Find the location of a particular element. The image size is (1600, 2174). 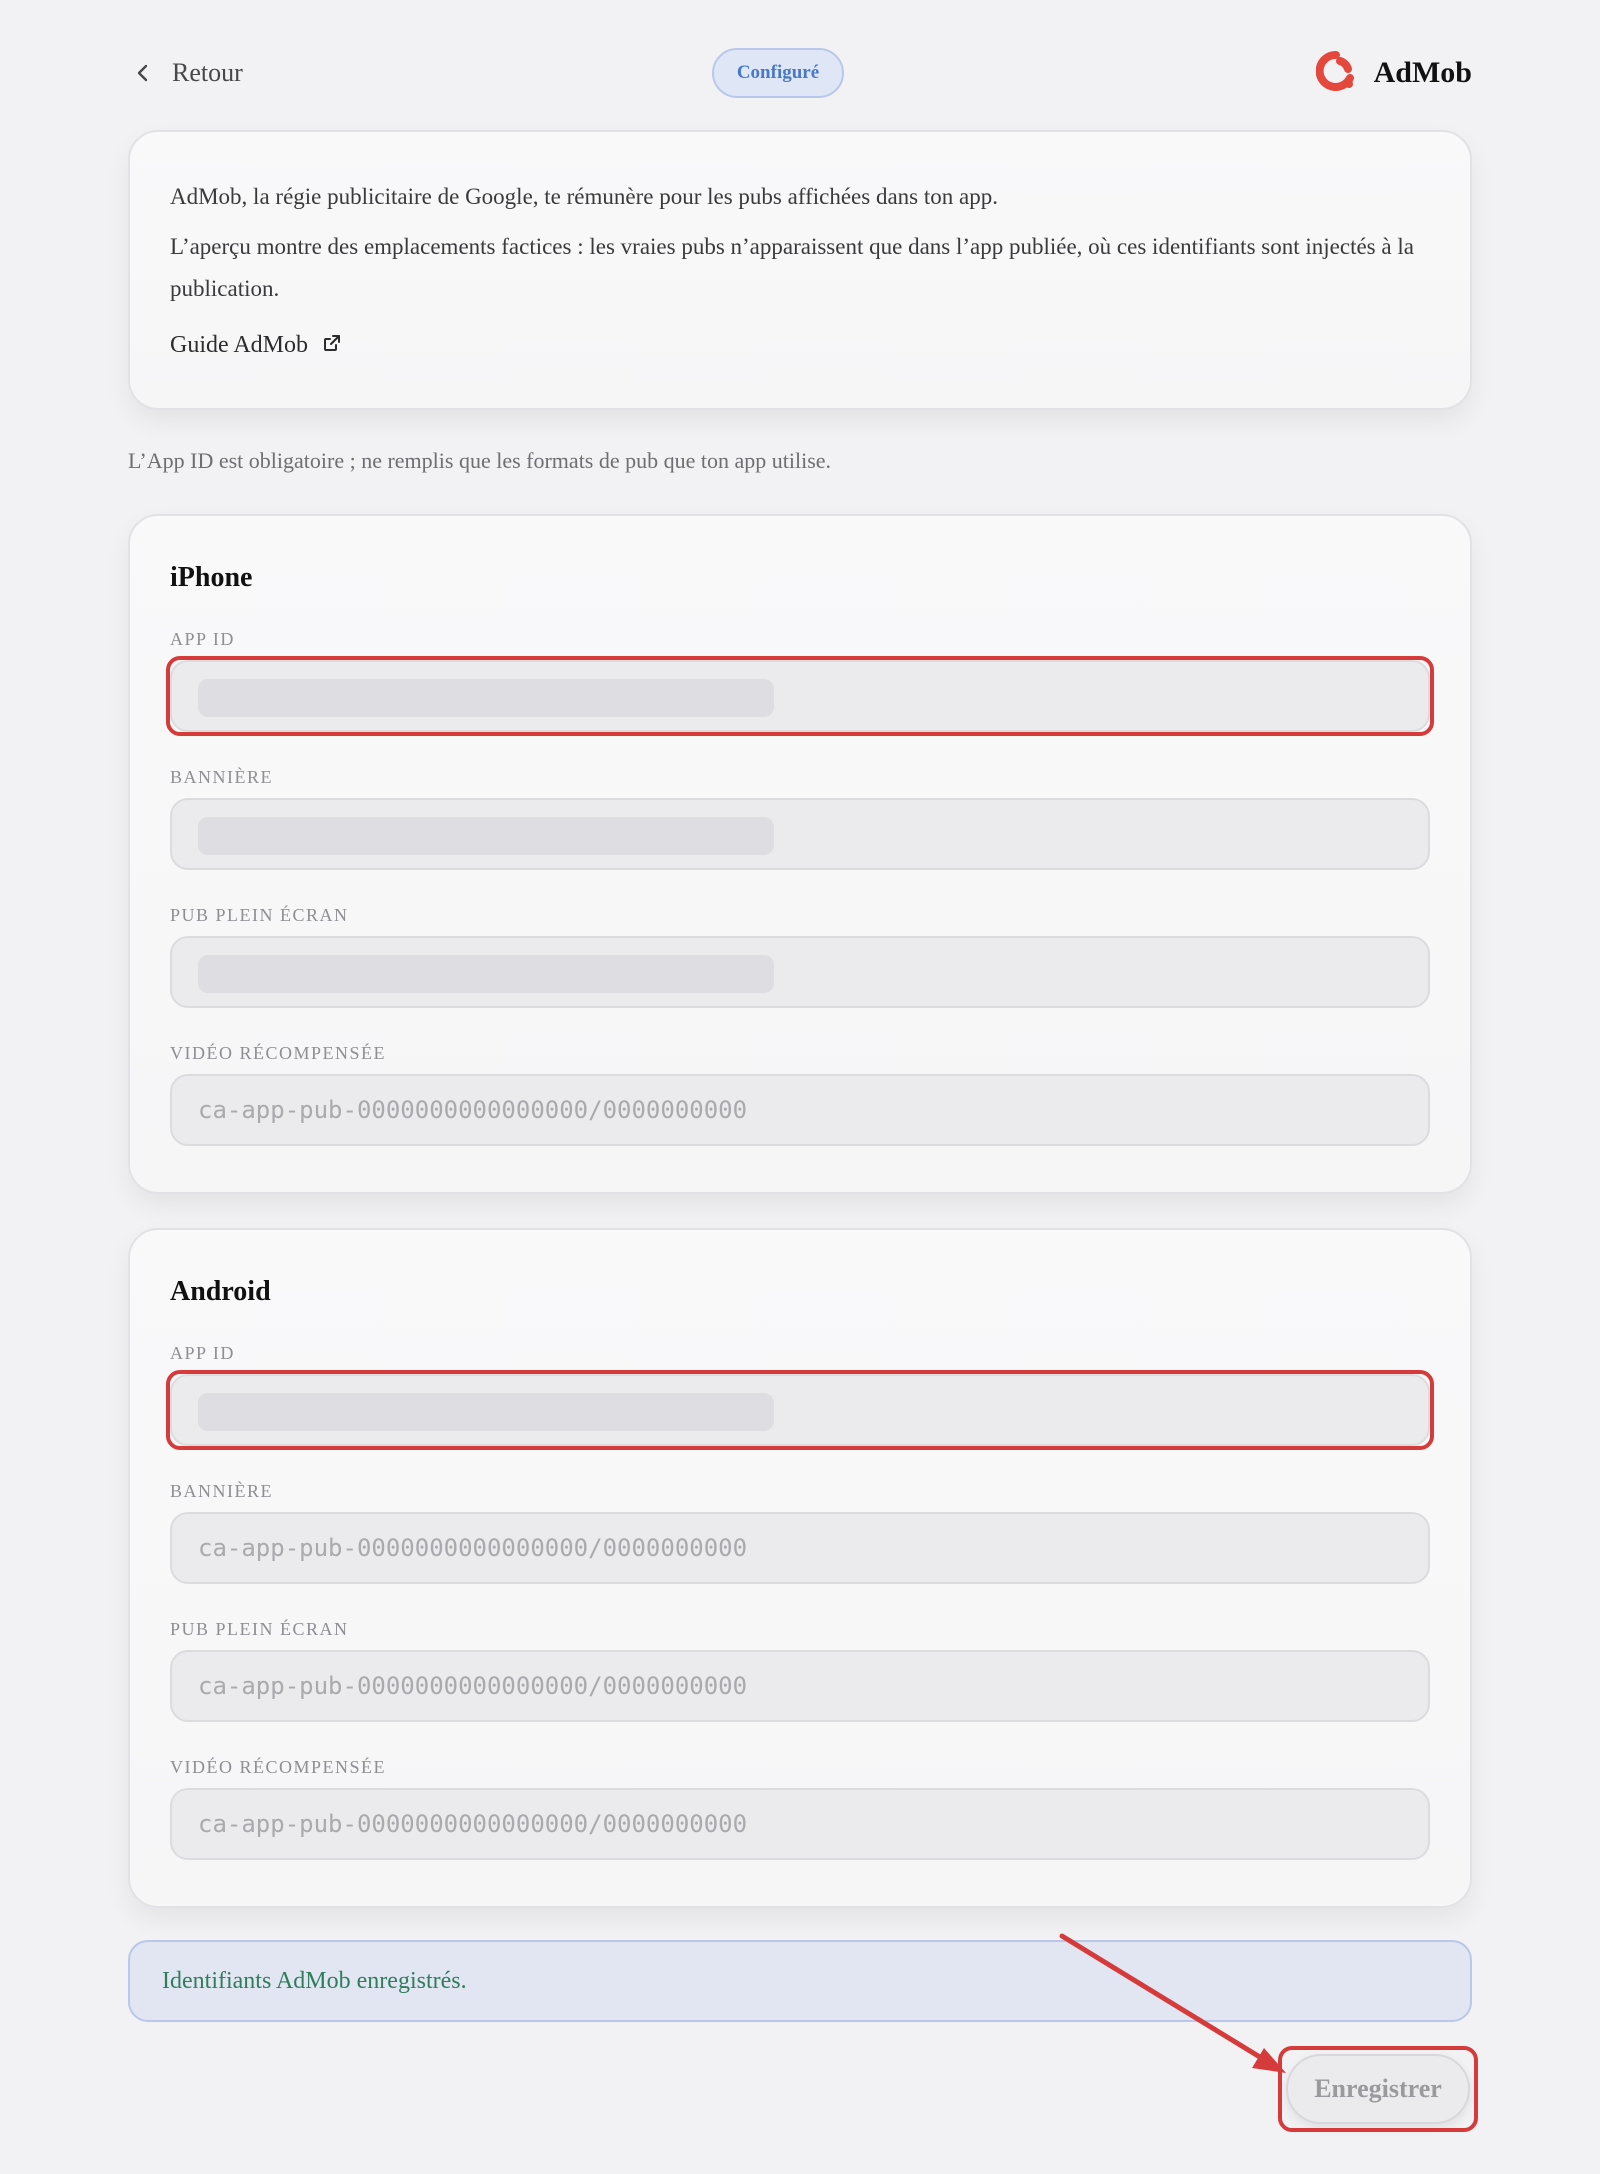

brand-name: AdMob is located at coordinates (1422, 72).